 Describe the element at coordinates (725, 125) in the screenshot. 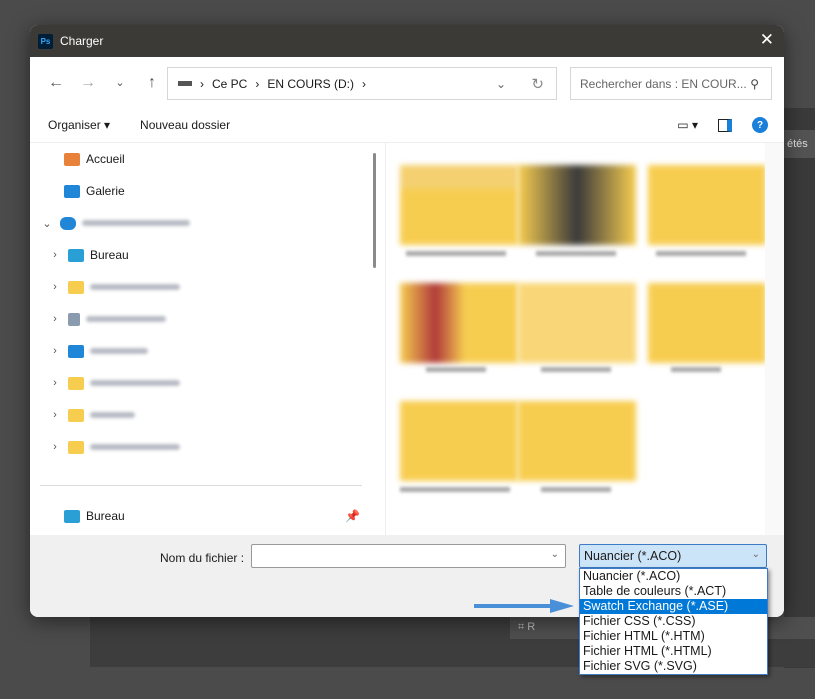

I see `preview-pane-icon` at that location.